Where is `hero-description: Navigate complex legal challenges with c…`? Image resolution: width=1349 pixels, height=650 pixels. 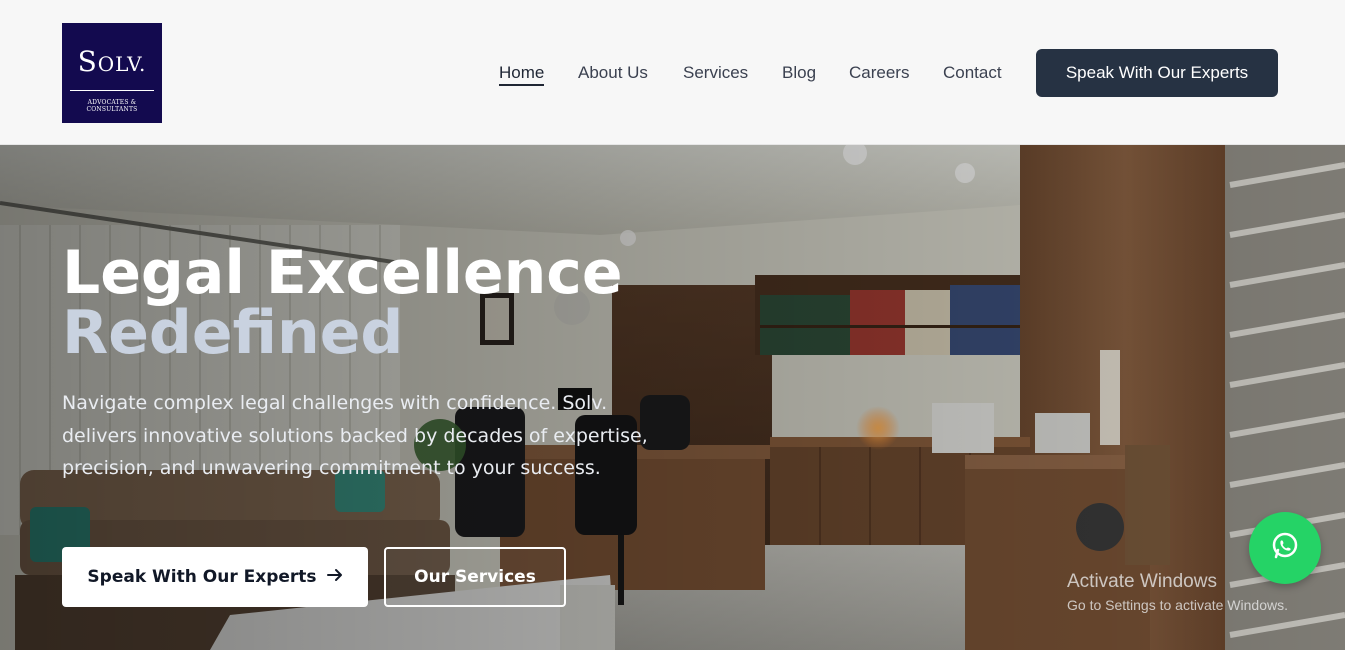 hero-description: Navigate complex legal challenges with c… is located at coordinates (355, 435).